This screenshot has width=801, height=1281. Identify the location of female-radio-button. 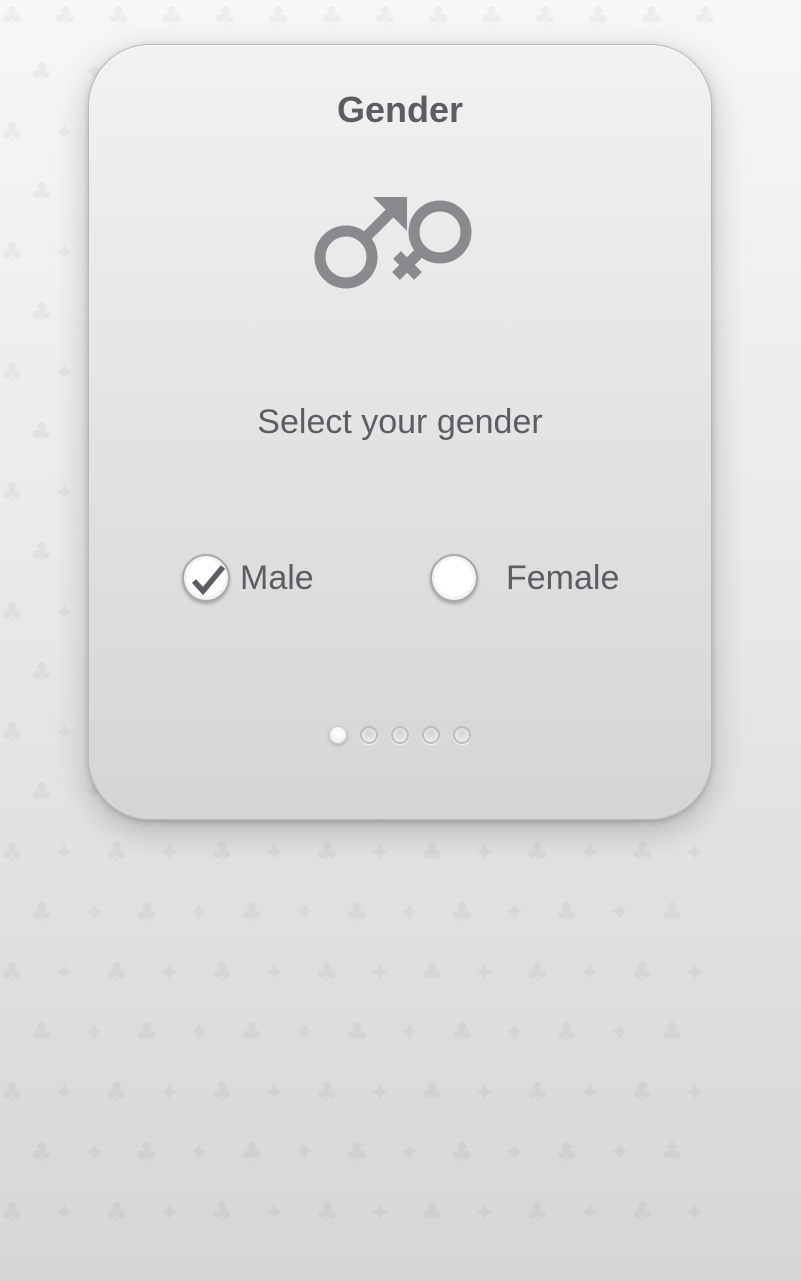
(454, 578).